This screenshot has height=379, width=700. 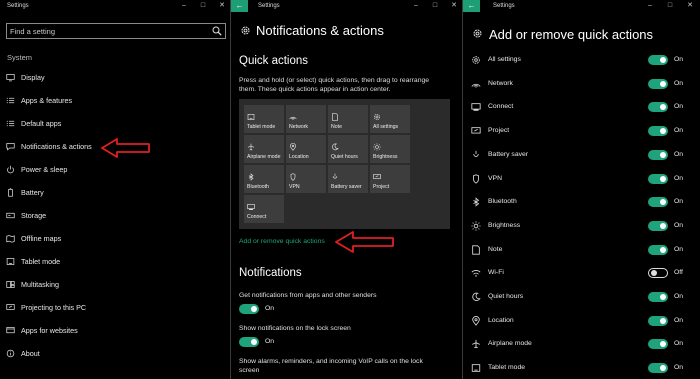 I want to click on quick-action-tile: Quiet hours, so click(x=348, y=149).